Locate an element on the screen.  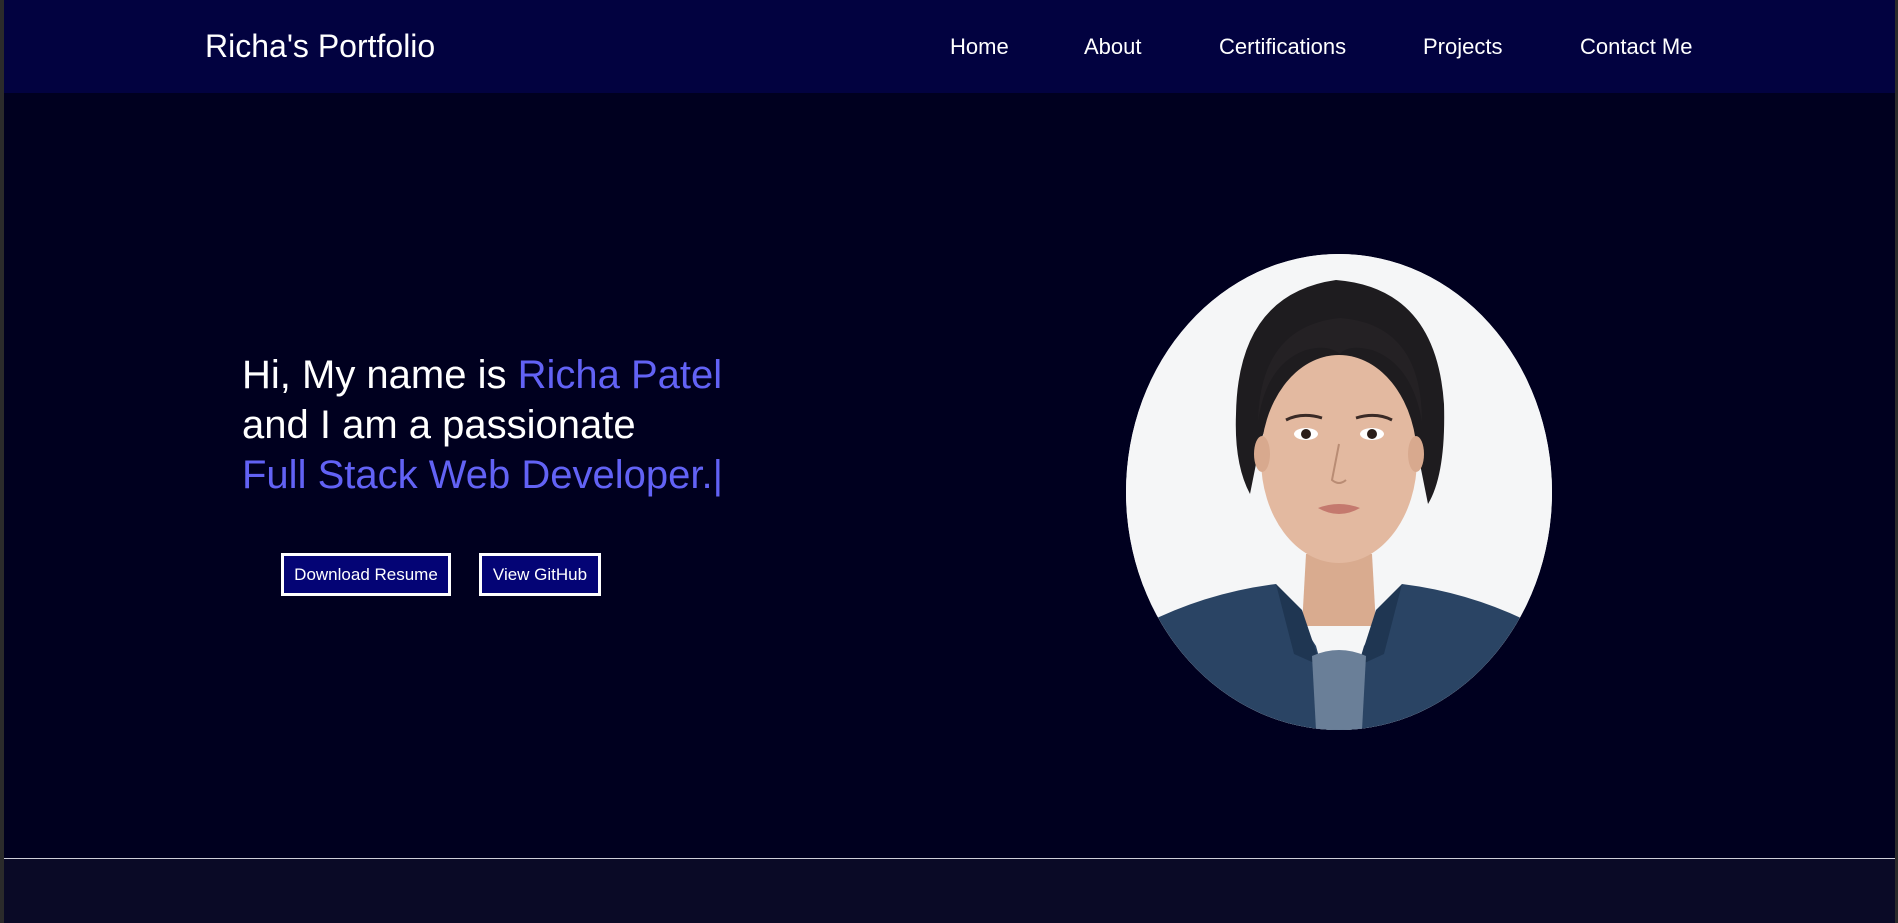
portrait-illustration is located at coordinates (1339, 492).